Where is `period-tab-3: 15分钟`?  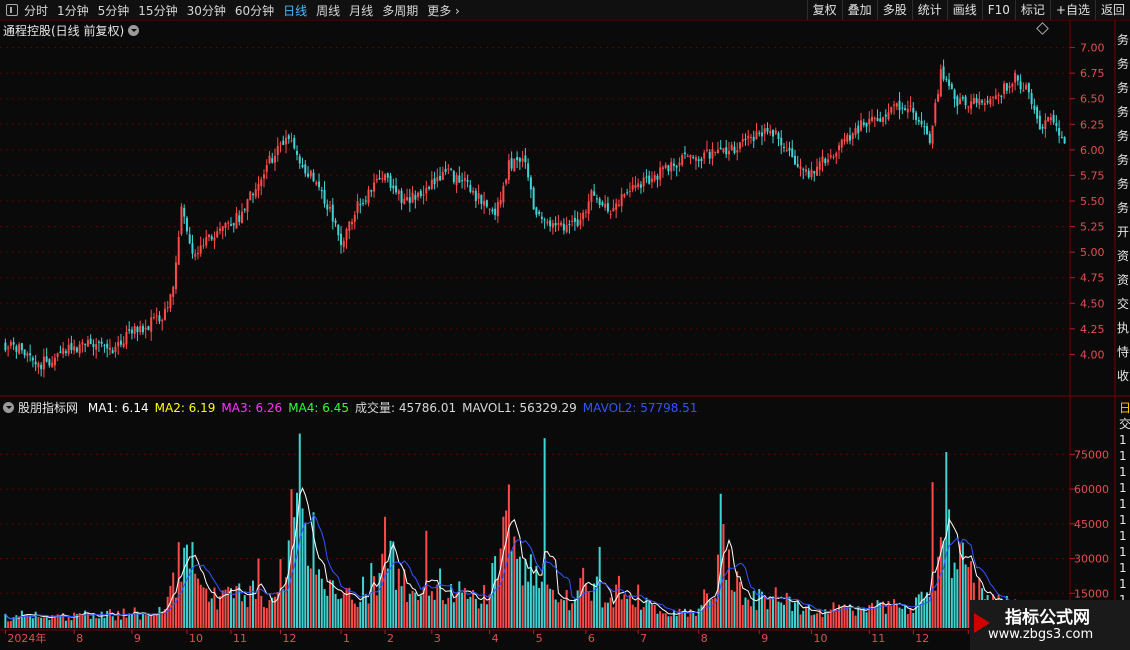
period-tab-3: 15分钟 is located at coordinates (157, 10).